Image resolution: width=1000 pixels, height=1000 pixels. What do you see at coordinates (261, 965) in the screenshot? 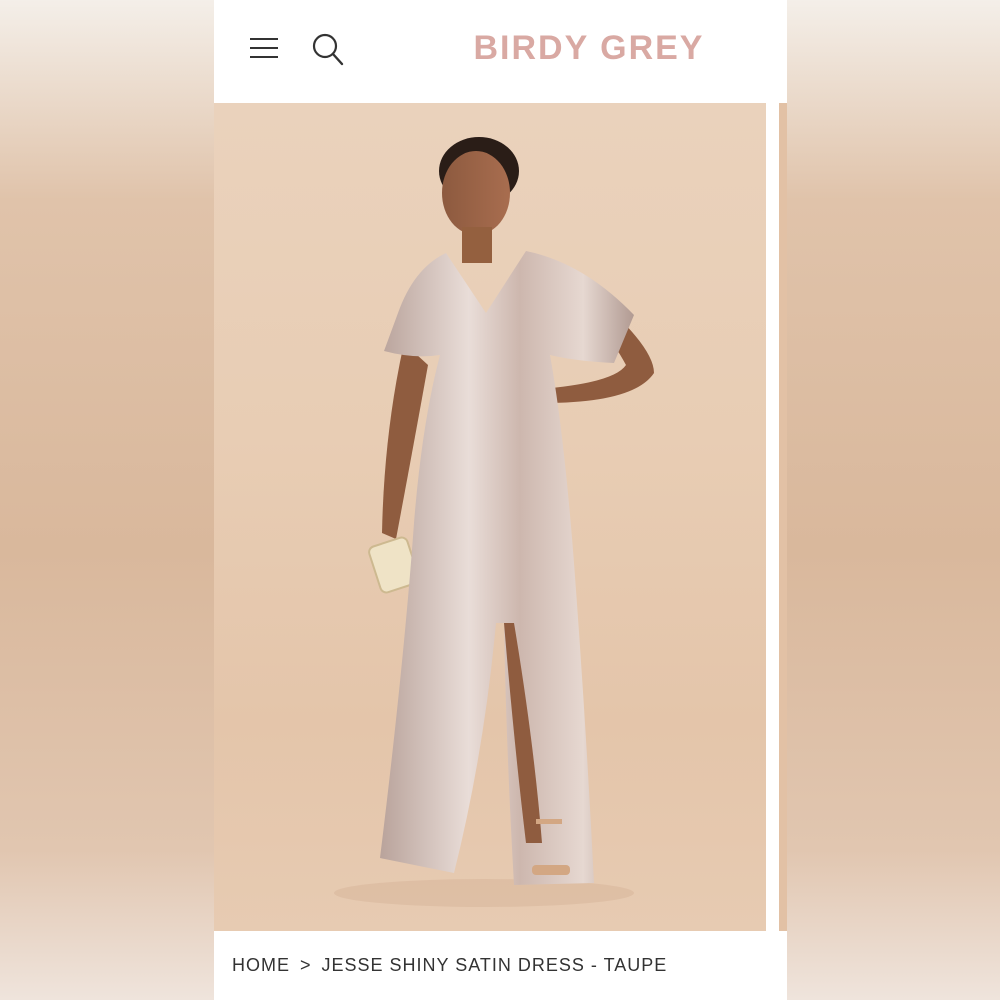
I see `breadcrumb-home-link: HOME` at bounding box center [261, 965].